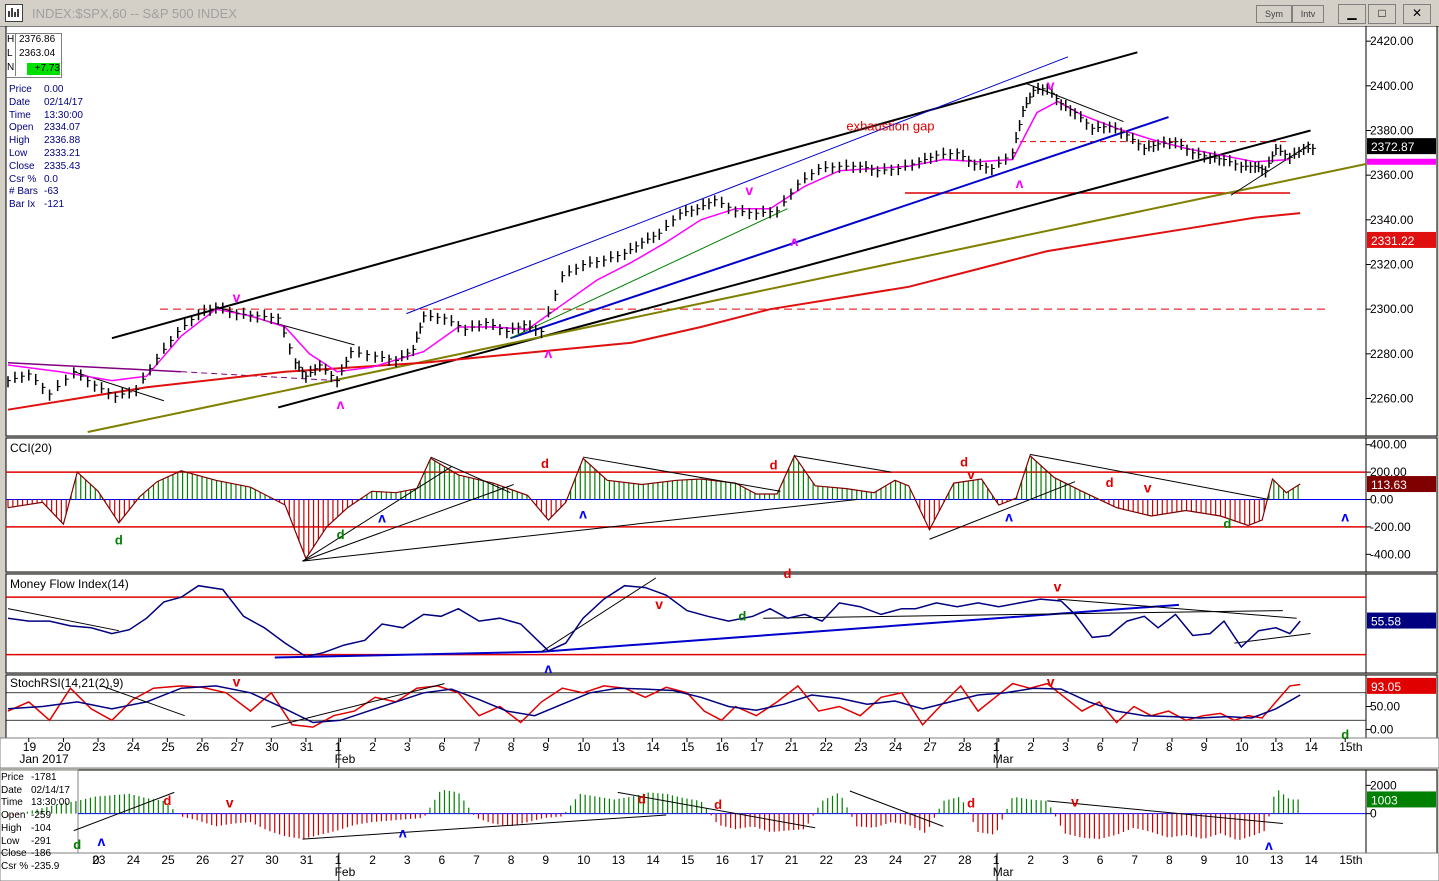 Image resolution: width=1439 pixels, height=881 pixels. Describe the element at coordinates (14, 854) in the screenshot. I see `info-key: Close` at that location.